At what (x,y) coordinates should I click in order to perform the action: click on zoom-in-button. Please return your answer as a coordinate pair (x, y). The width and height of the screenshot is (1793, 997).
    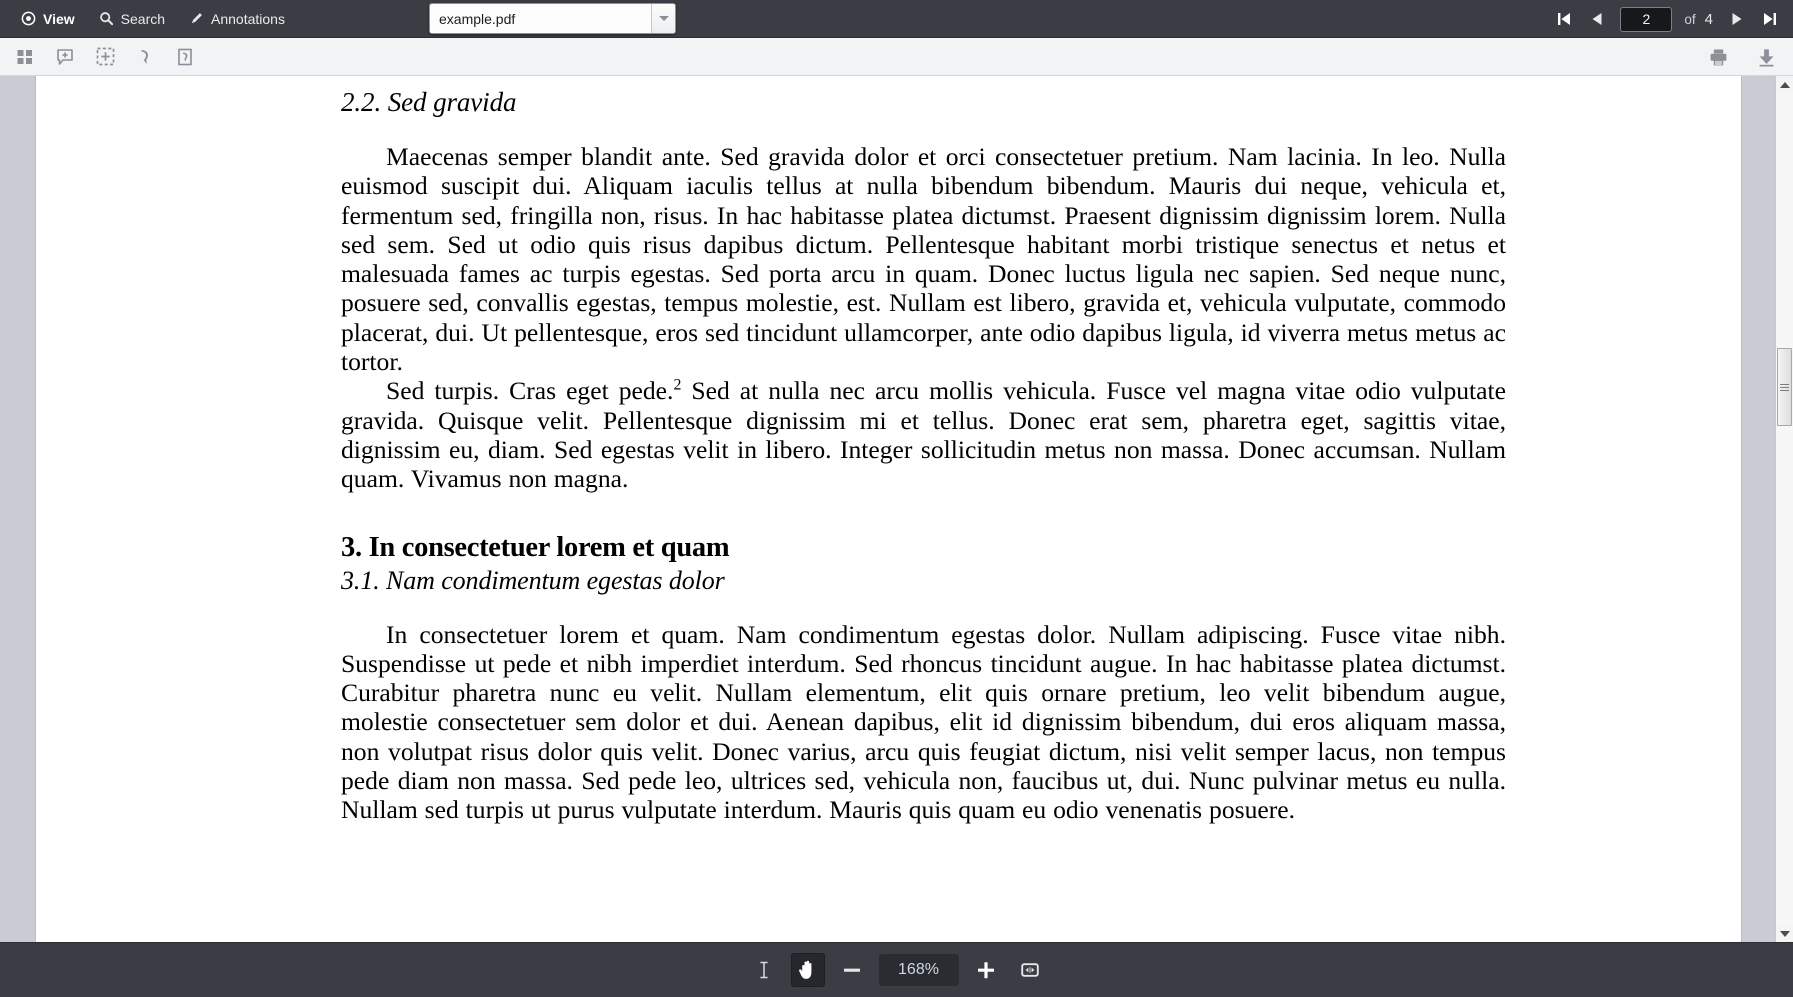
    Looking at the image, I should click on (986, 970).